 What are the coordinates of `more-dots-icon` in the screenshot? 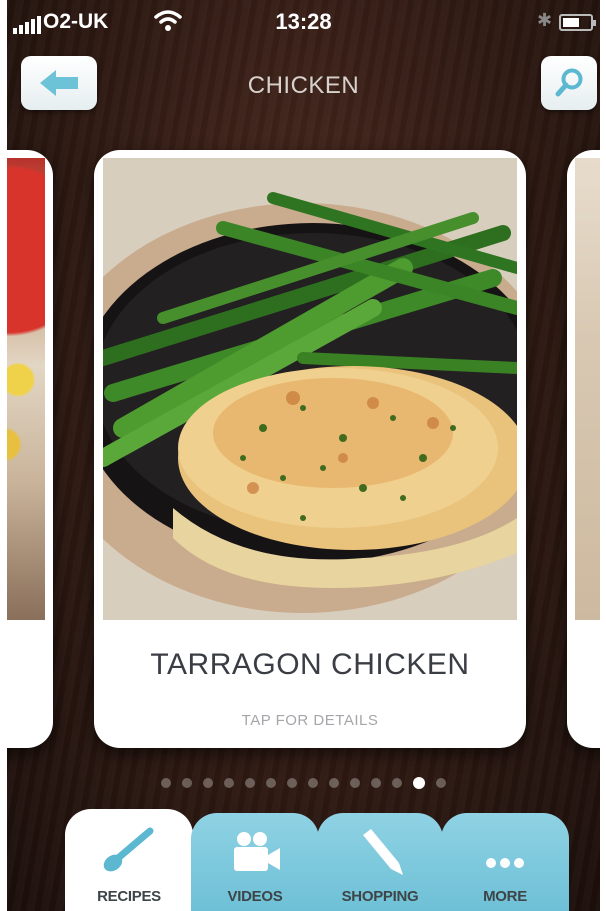 It's located at (505, 863).